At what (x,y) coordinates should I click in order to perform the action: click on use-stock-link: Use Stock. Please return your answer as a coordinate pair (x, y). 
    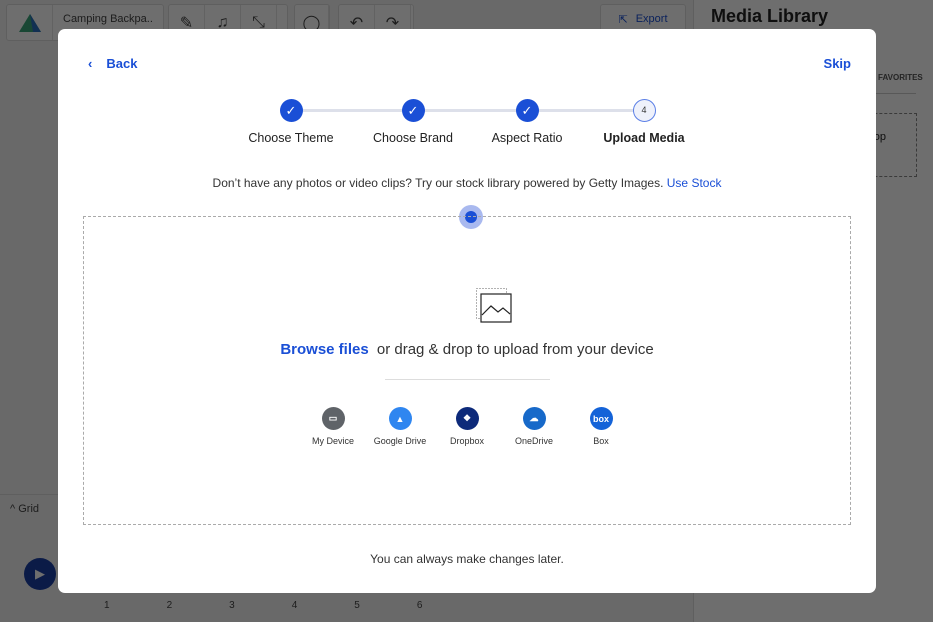
    Looking at the image, I should click on (694, 183).